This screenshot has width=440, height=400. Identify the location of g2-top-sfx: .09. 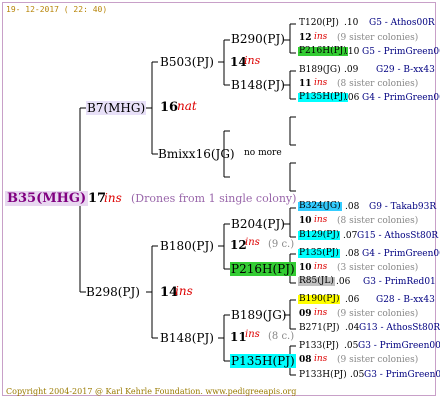
(351, 70).